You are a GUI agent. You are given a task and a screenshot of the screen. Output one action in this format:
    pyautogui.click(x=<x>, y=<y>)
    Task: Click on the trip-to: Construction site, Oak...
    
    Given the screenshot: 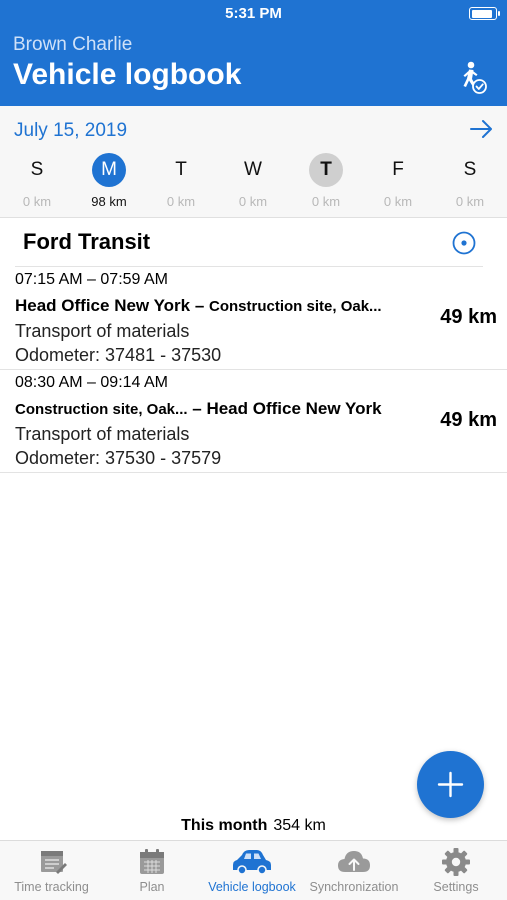 What is the action you would take?
    pyautogui.click(x=295, y=306)
    